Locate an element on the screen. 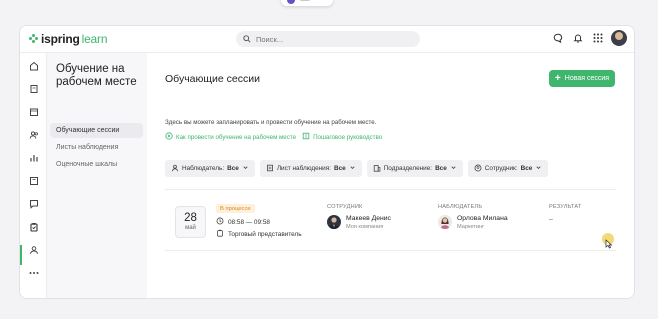 The image size is (658, 319). checklist-icon is located at coordinates (270, 169).